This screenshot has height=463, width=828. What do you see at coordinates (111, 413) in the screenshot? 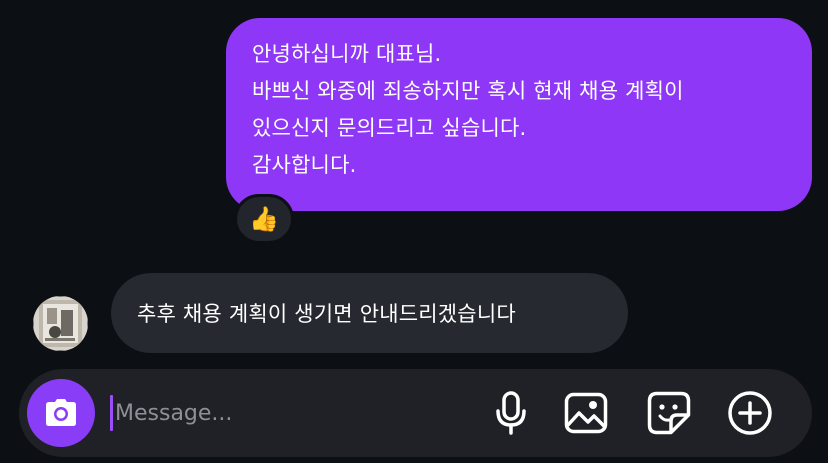
I see `text-cursor` at bounding box center [111, 413].